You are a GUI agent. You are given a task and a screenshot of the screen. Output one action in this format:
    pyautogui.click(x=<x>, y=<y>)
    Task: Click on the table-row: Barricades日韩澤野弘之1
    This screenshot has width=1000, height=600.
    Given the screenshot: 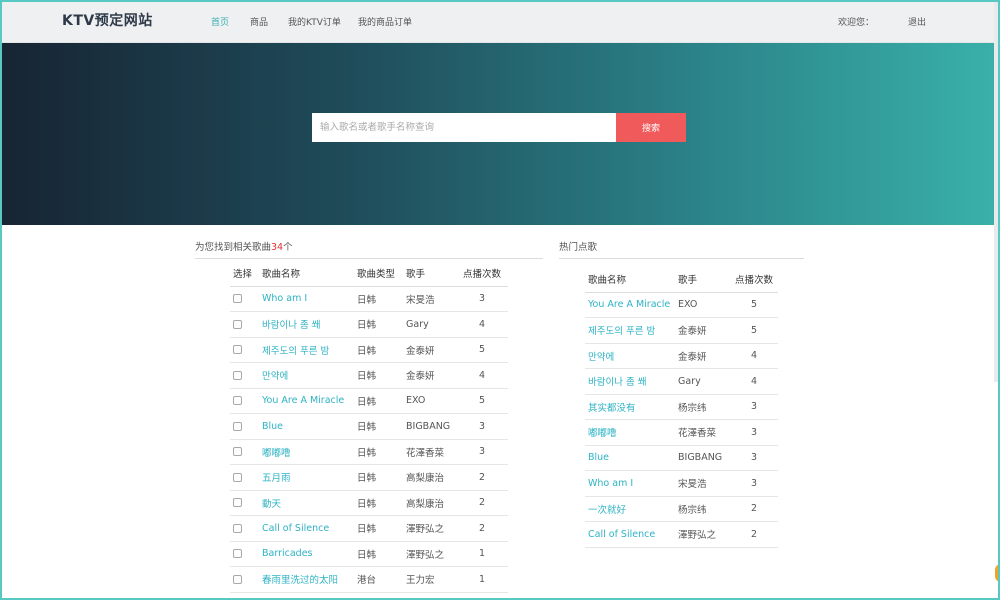 What is the action you would take?
    pyautogui.click(x=369, y=554)
    